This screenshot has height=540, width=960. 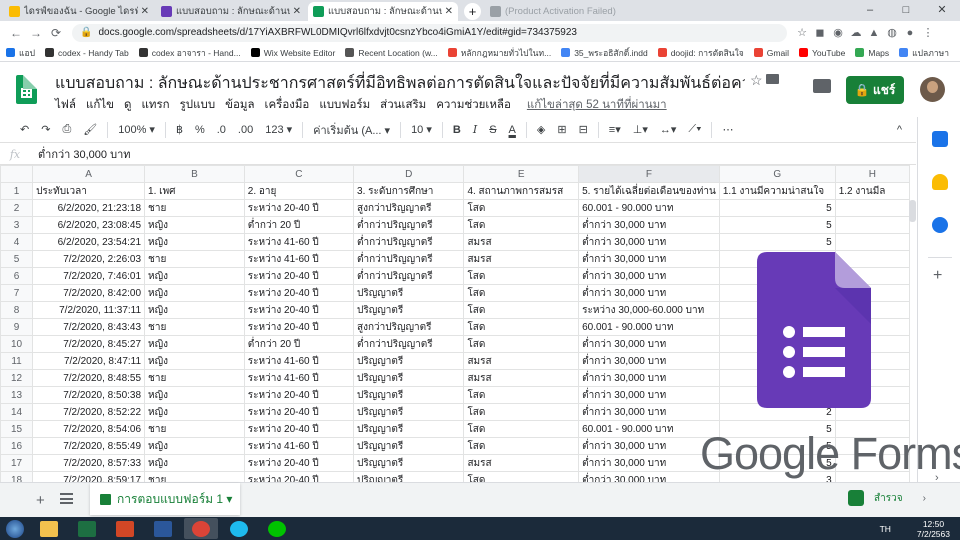 I want to click on column-header: H, so click(x=872, y=174).